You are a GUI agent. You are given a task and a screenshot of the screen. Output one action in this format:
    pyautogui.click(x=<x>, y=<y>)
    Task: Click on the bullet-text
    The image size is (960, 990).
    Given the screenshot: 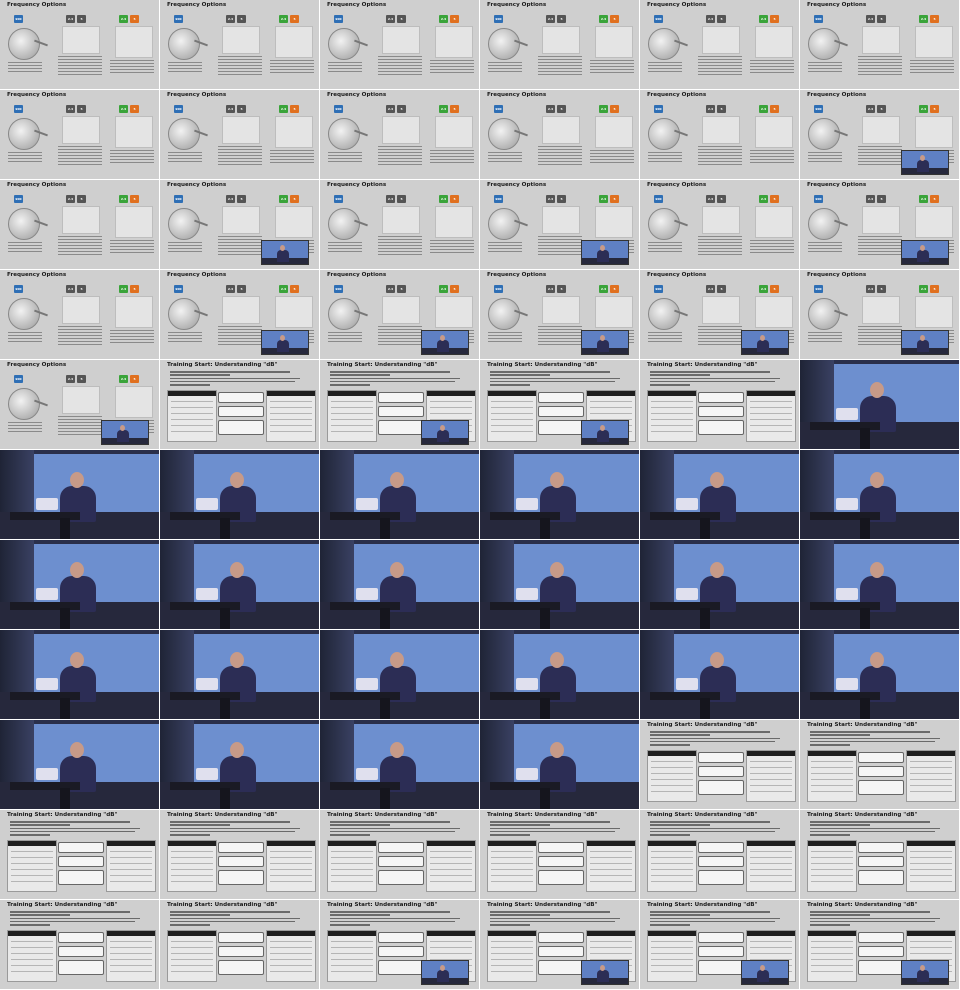 What is the action you would take?
    pyautogui.click(x=80, y=829)
    